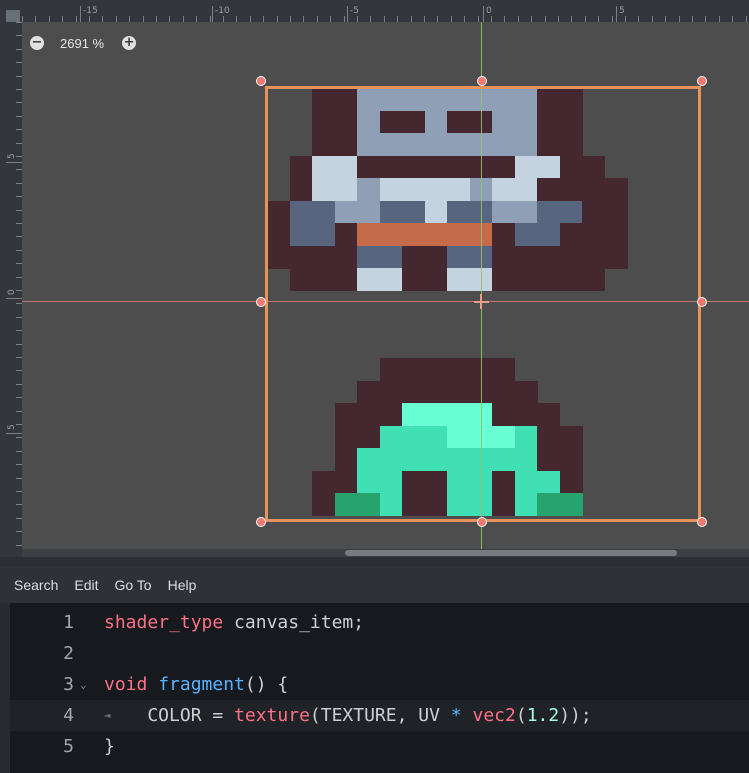 Image resolution: width=749 pixels, height=773 pixels. Describe the element at coordinates (68, 746) in the screenshot. I see `line-number: 5` at that location.